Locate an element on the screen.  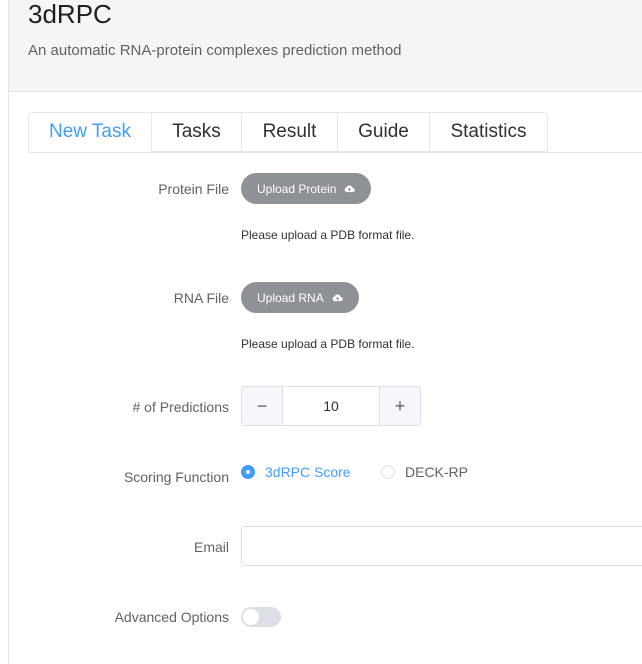
upload-protein-button-label: Upload Protein is located at coordinates (297, 188).